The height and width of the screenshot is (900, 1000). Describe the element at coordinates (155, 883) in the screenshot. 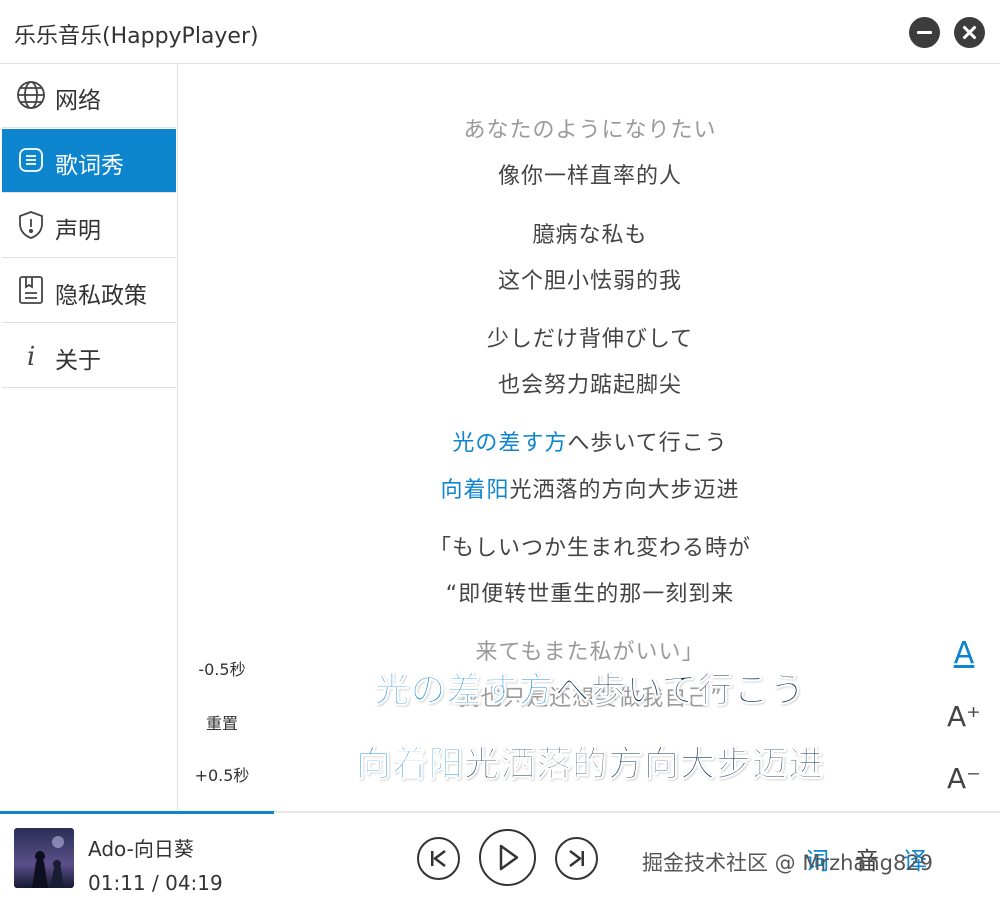

I see `song-time: 01:11 / 04:19` at that location.